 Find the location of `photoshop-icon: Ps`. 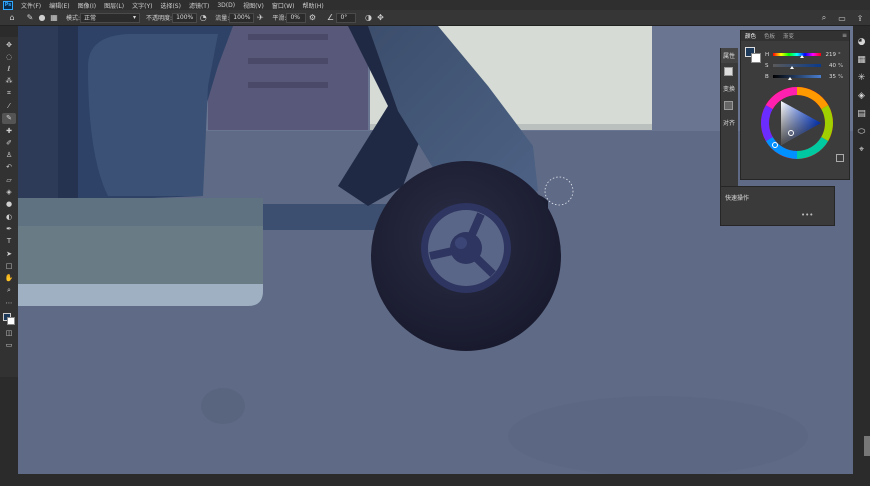

photoshop-icon: Ps is located at coordinates (8, 5).